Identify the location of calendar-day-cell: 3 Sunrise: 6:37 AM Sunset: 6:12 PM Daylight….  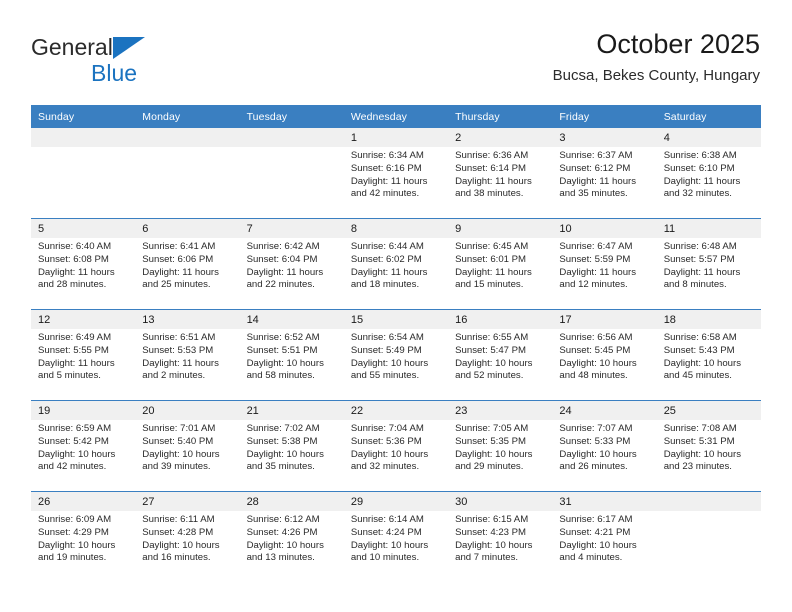
(604, 173).